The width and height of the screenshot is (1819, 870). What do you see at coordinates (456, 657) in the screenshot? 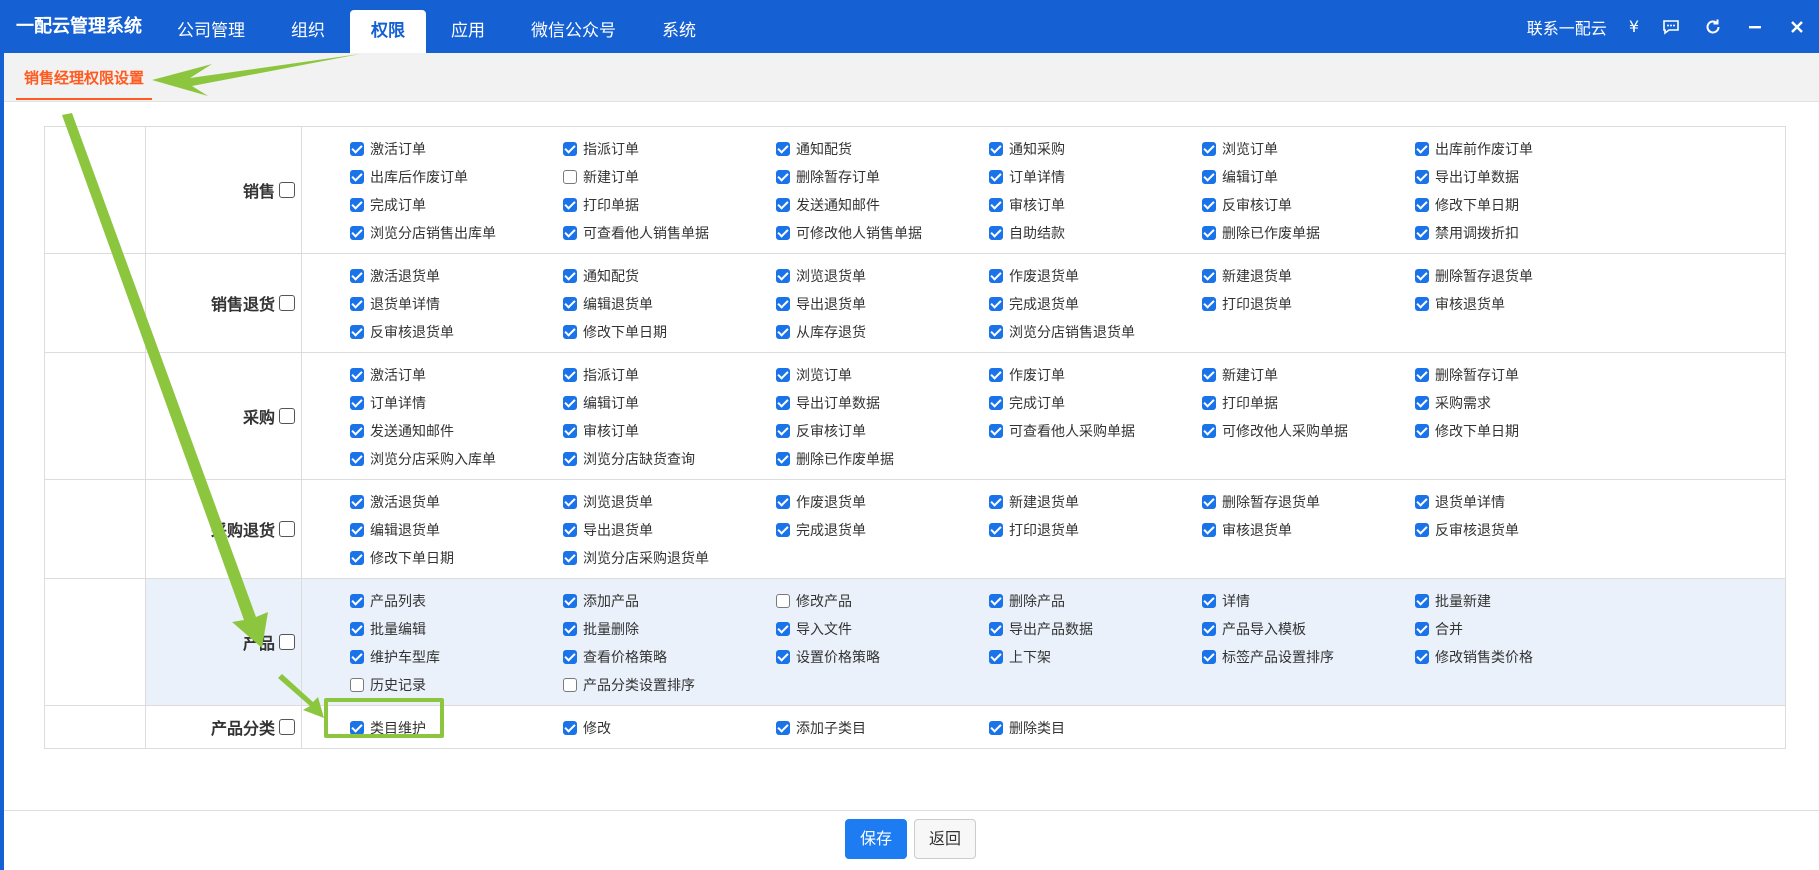
I see `permission-item: 维护车型库` at bounding box center [456, 657].